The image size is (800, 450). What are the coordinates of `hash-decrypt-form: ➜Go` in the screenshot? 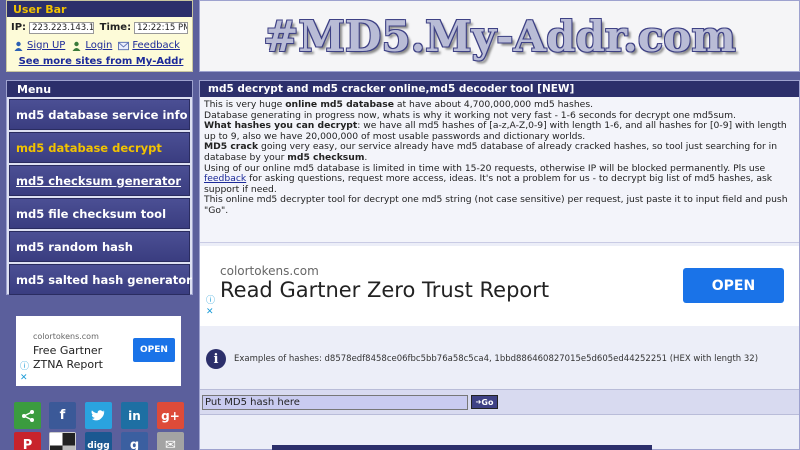 It's located at (499, 402).